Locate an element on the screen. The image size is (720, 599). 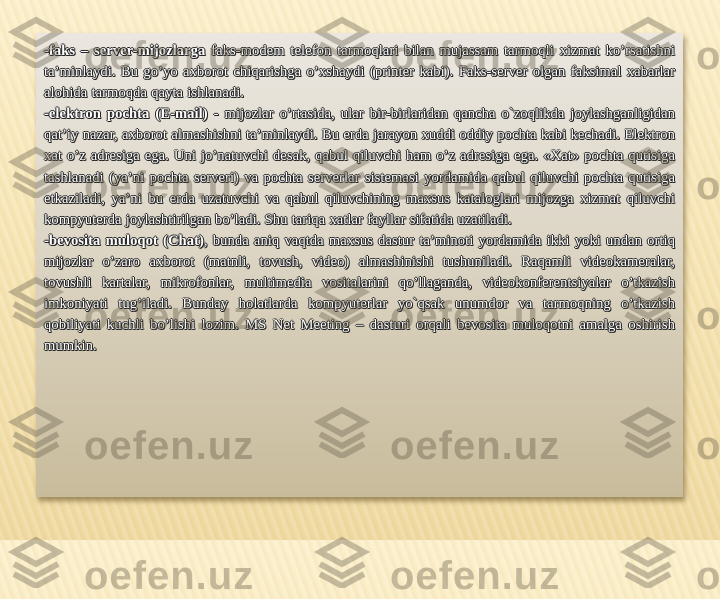
paragraph-lead: -elektron pochta (E-mail) is located at coordinates (126, 114).